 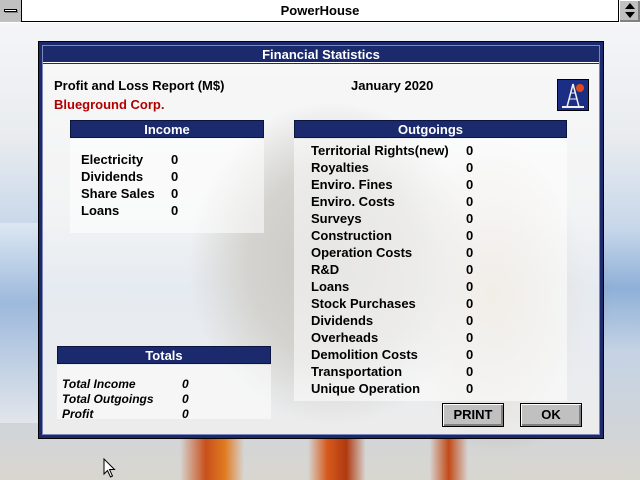 I want to click on oil-rig-icon, so click(x=573, y=95).